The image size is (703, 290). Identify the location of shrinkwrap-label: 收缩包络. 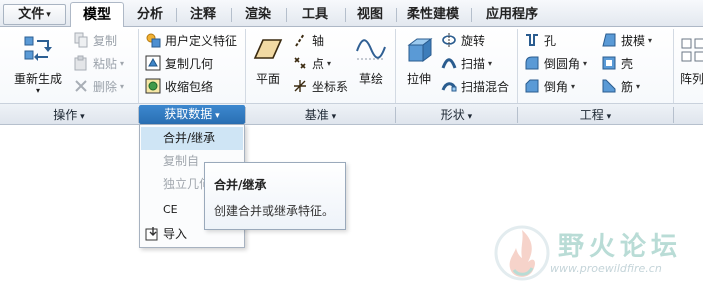
(189, 86).